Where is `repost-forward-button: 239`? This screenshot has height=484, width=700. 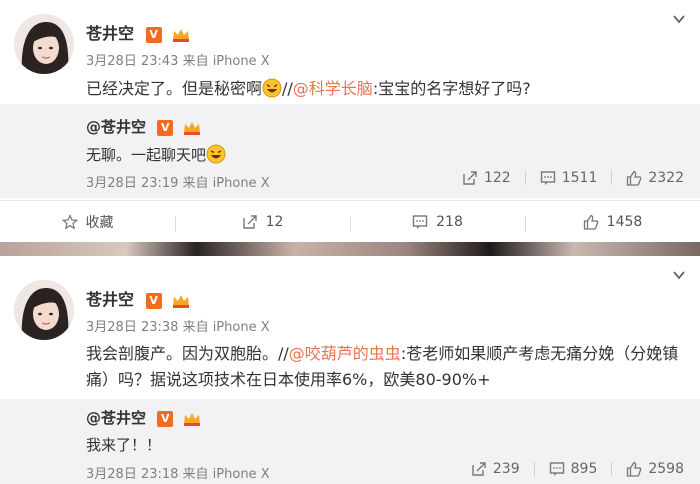
repost-forward-button: 239 is located at coordinates (495, 469).